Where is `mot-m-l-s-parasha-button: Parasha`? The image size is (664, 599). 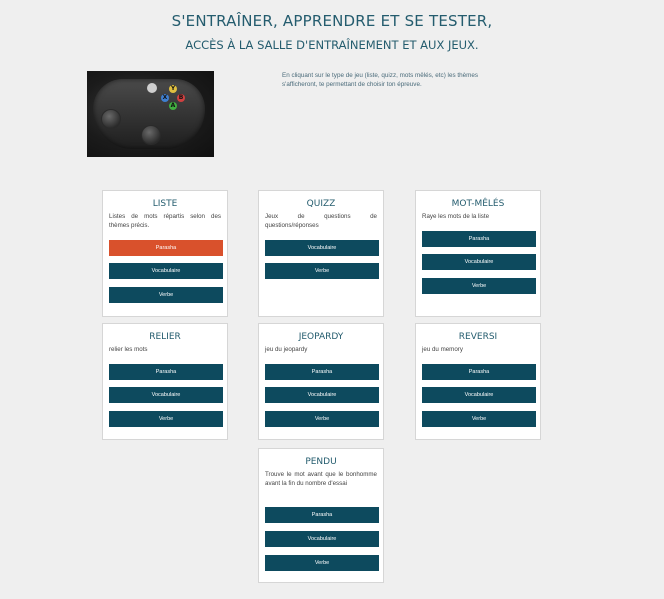
mot-m-l-s-parasha-button: Parasha is located at coordinates (479, 239).